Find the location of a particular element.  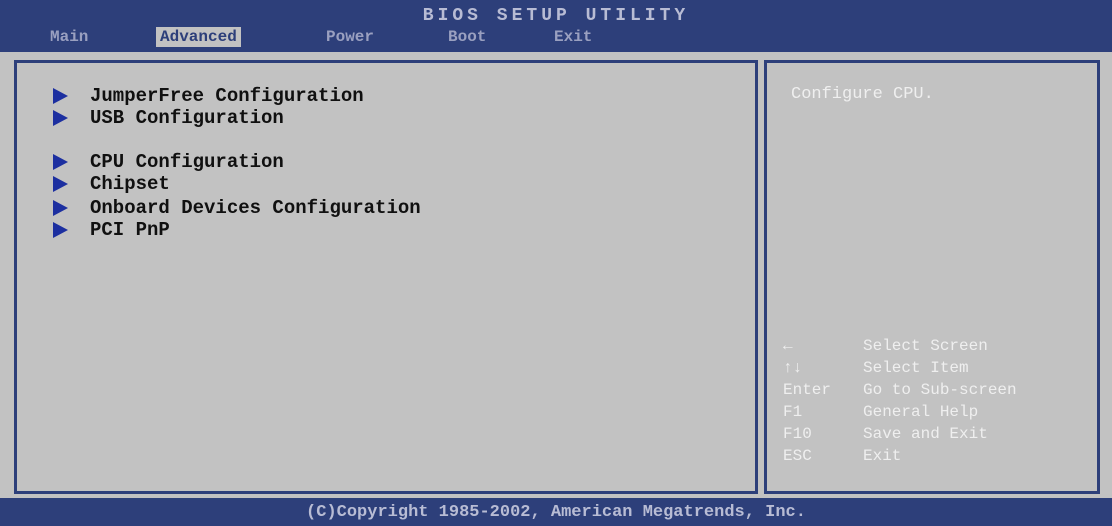

key-row: F10 Save and Exit is located at coordinates (900, 434).